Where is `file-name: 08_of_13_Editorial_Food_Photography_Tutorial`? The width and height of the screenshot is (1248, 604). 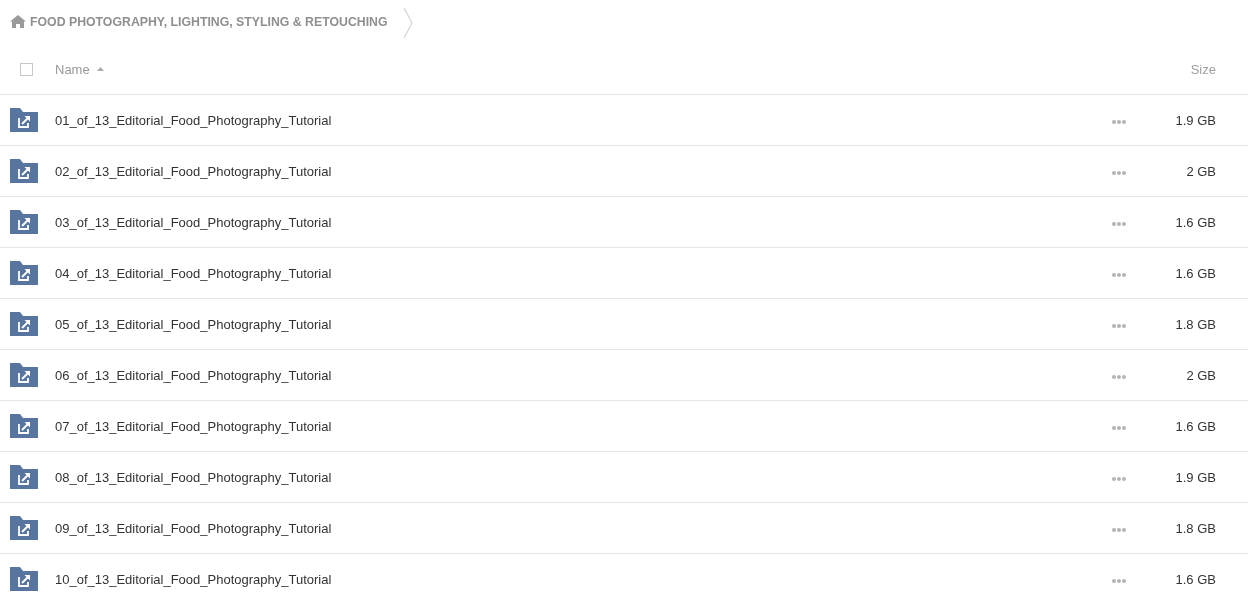
file-name: 08_of_13_Editorial_Food_Photography_Tutorial is located at coordinates (583, 477).